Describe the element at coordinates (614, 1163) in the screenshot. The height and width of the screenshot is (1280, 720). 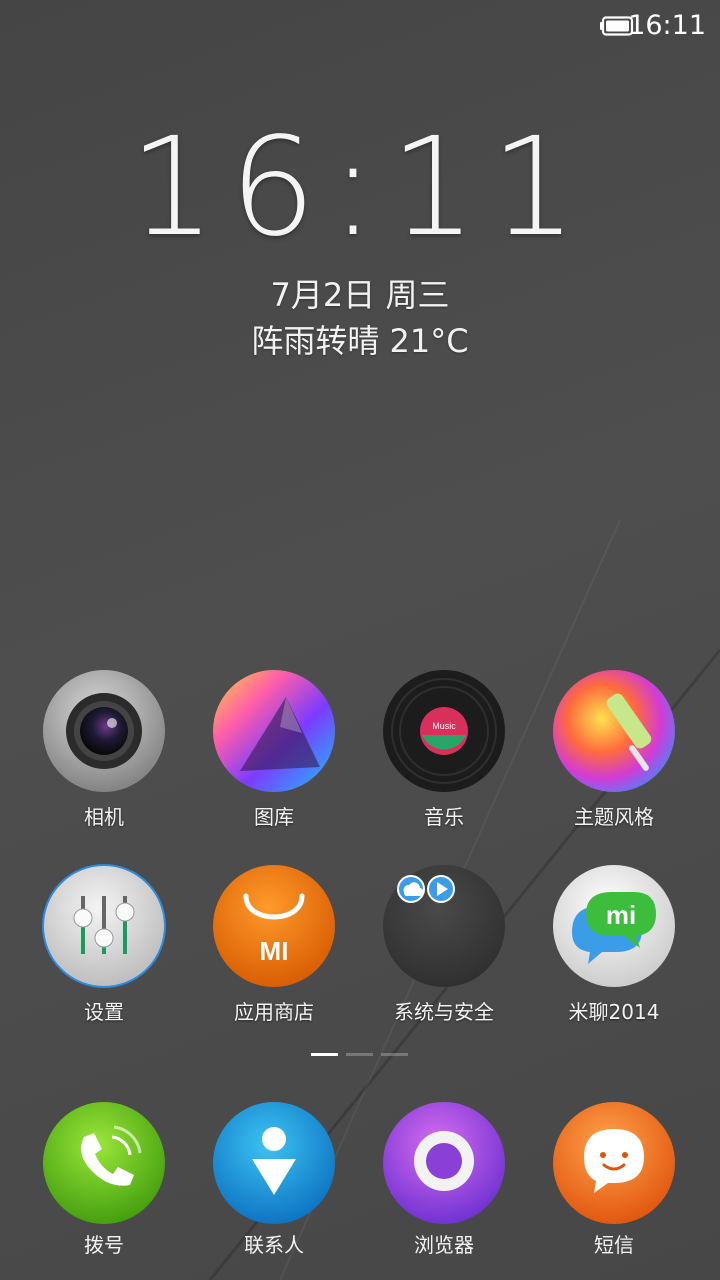
I see `messaging-icon` at that location.